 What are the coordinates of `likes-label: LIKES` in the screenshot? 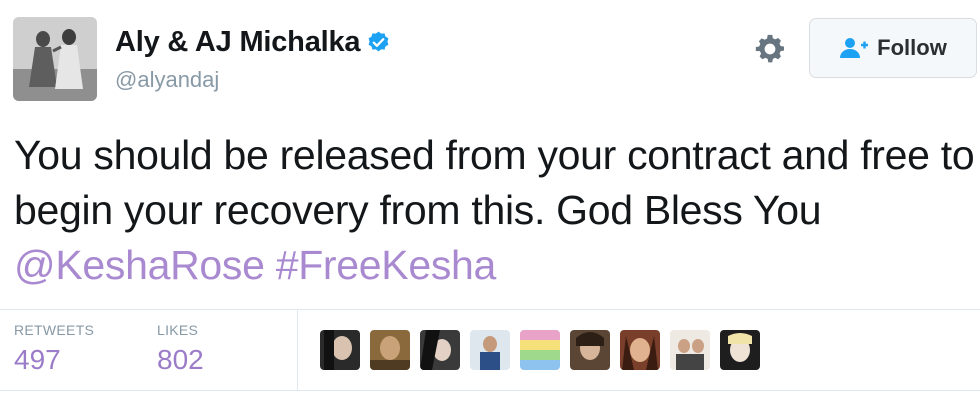 It's located at (178, 330).